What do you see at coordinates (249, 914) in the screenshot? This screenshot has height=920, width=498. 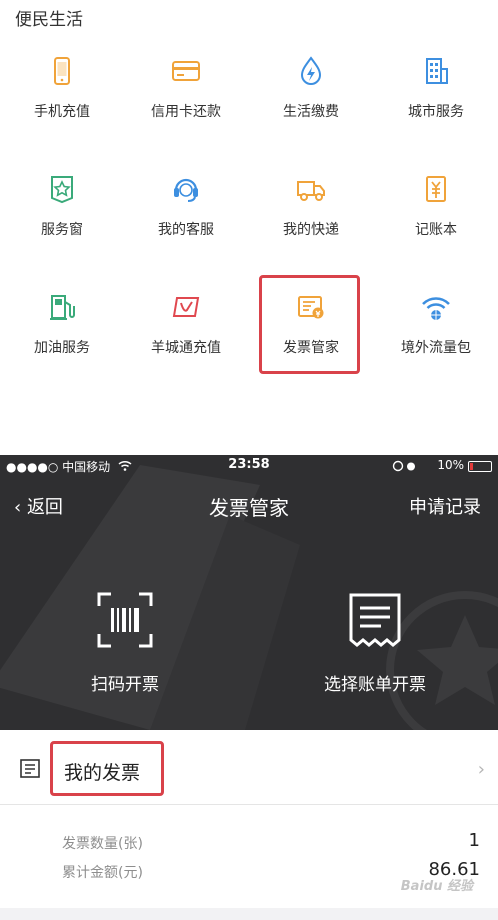 I see `footer-band` at bounding box center [249, 914].